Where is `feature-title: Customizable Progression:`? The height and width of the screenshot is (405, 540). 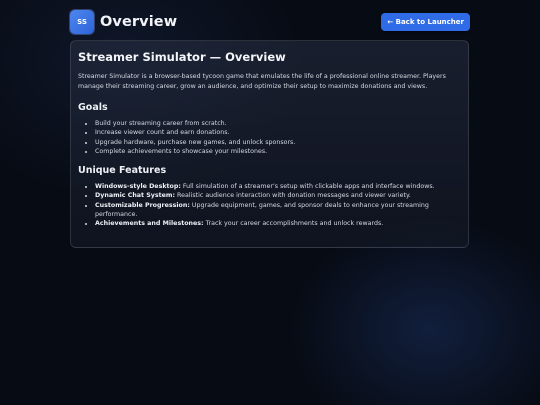
feature-title: Customizable Progression: is located at coordinates (142, 205).